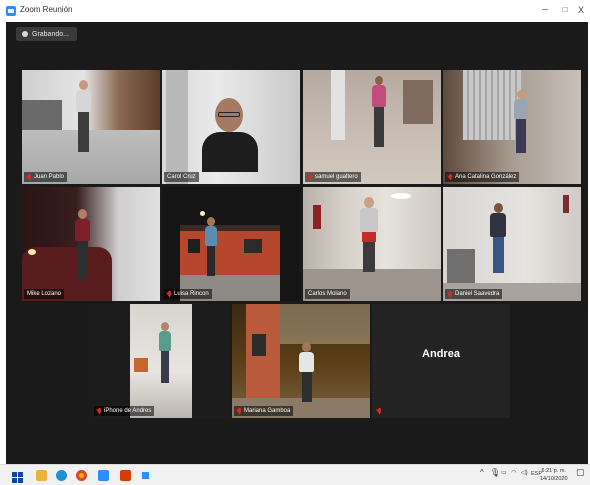  I want to click on notification-icon: ▢, so click(580, 472).